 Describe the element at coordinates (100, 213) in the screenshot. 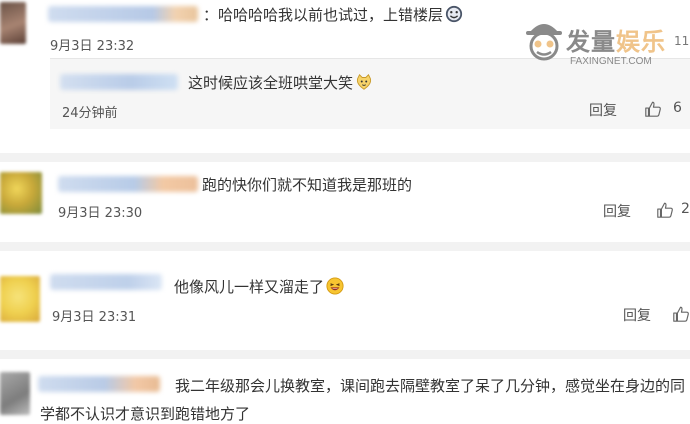

I see `comment-time: 9月3日 23:30` at that location.